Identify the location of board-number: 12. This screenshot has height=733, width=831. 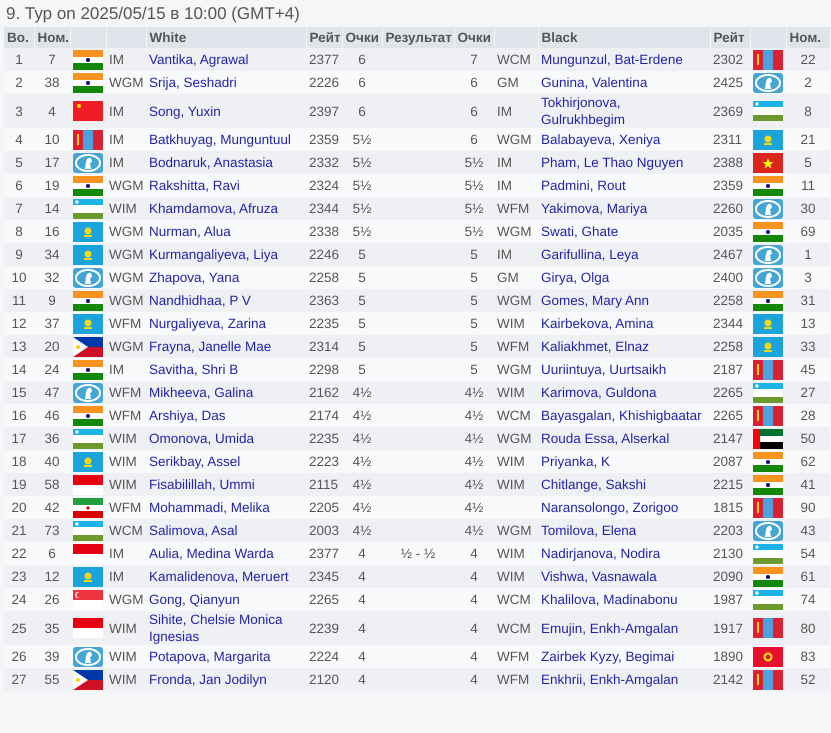
(19, 323).